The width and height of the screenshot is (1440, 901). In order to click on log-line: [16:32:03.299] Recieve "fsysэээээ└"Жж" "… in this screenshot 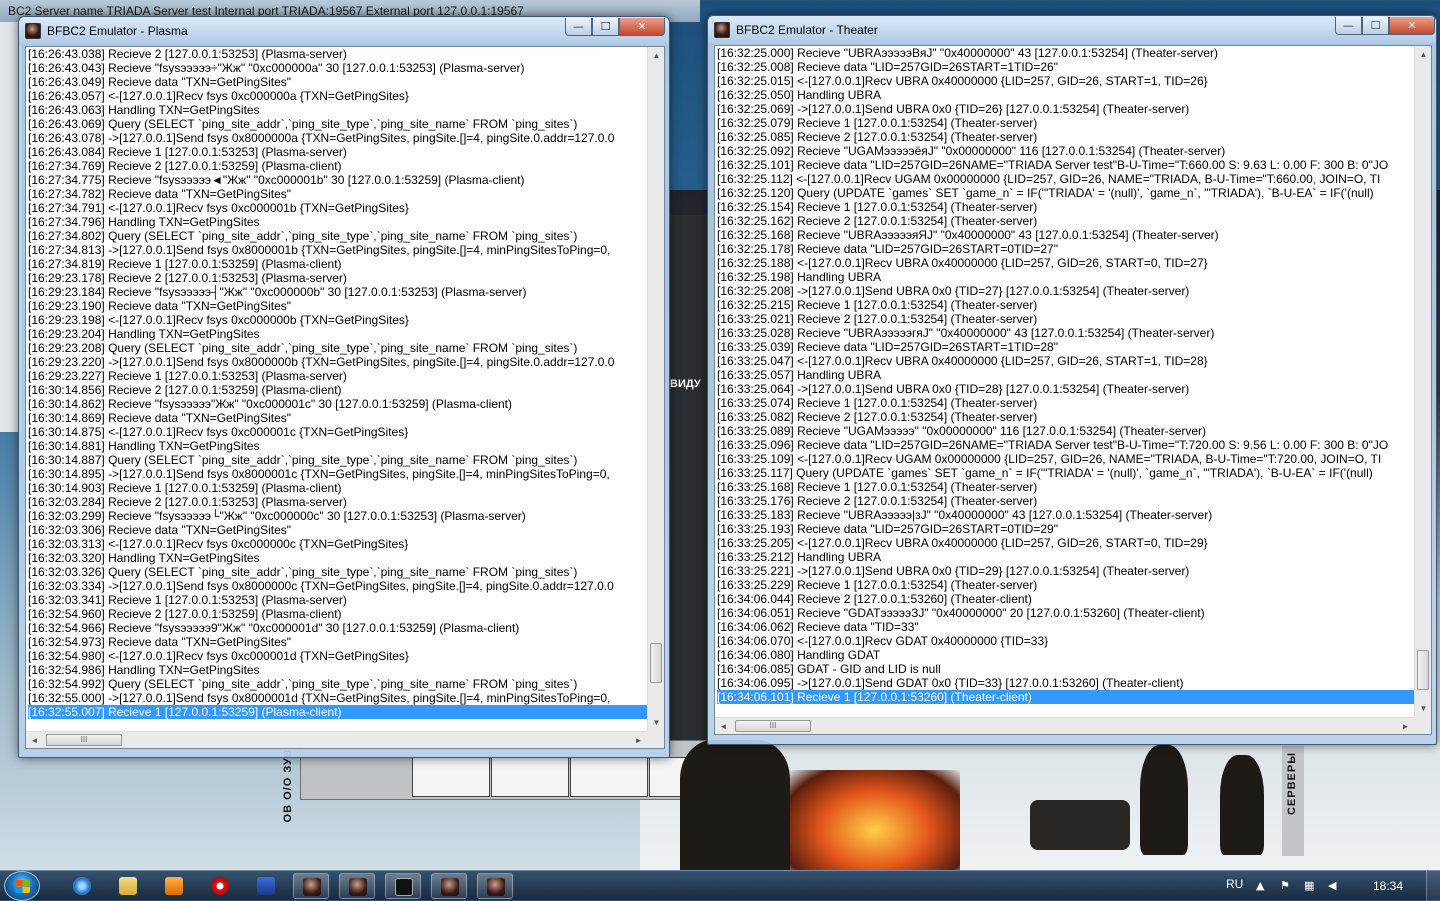, I will do `click(337, 516)`.